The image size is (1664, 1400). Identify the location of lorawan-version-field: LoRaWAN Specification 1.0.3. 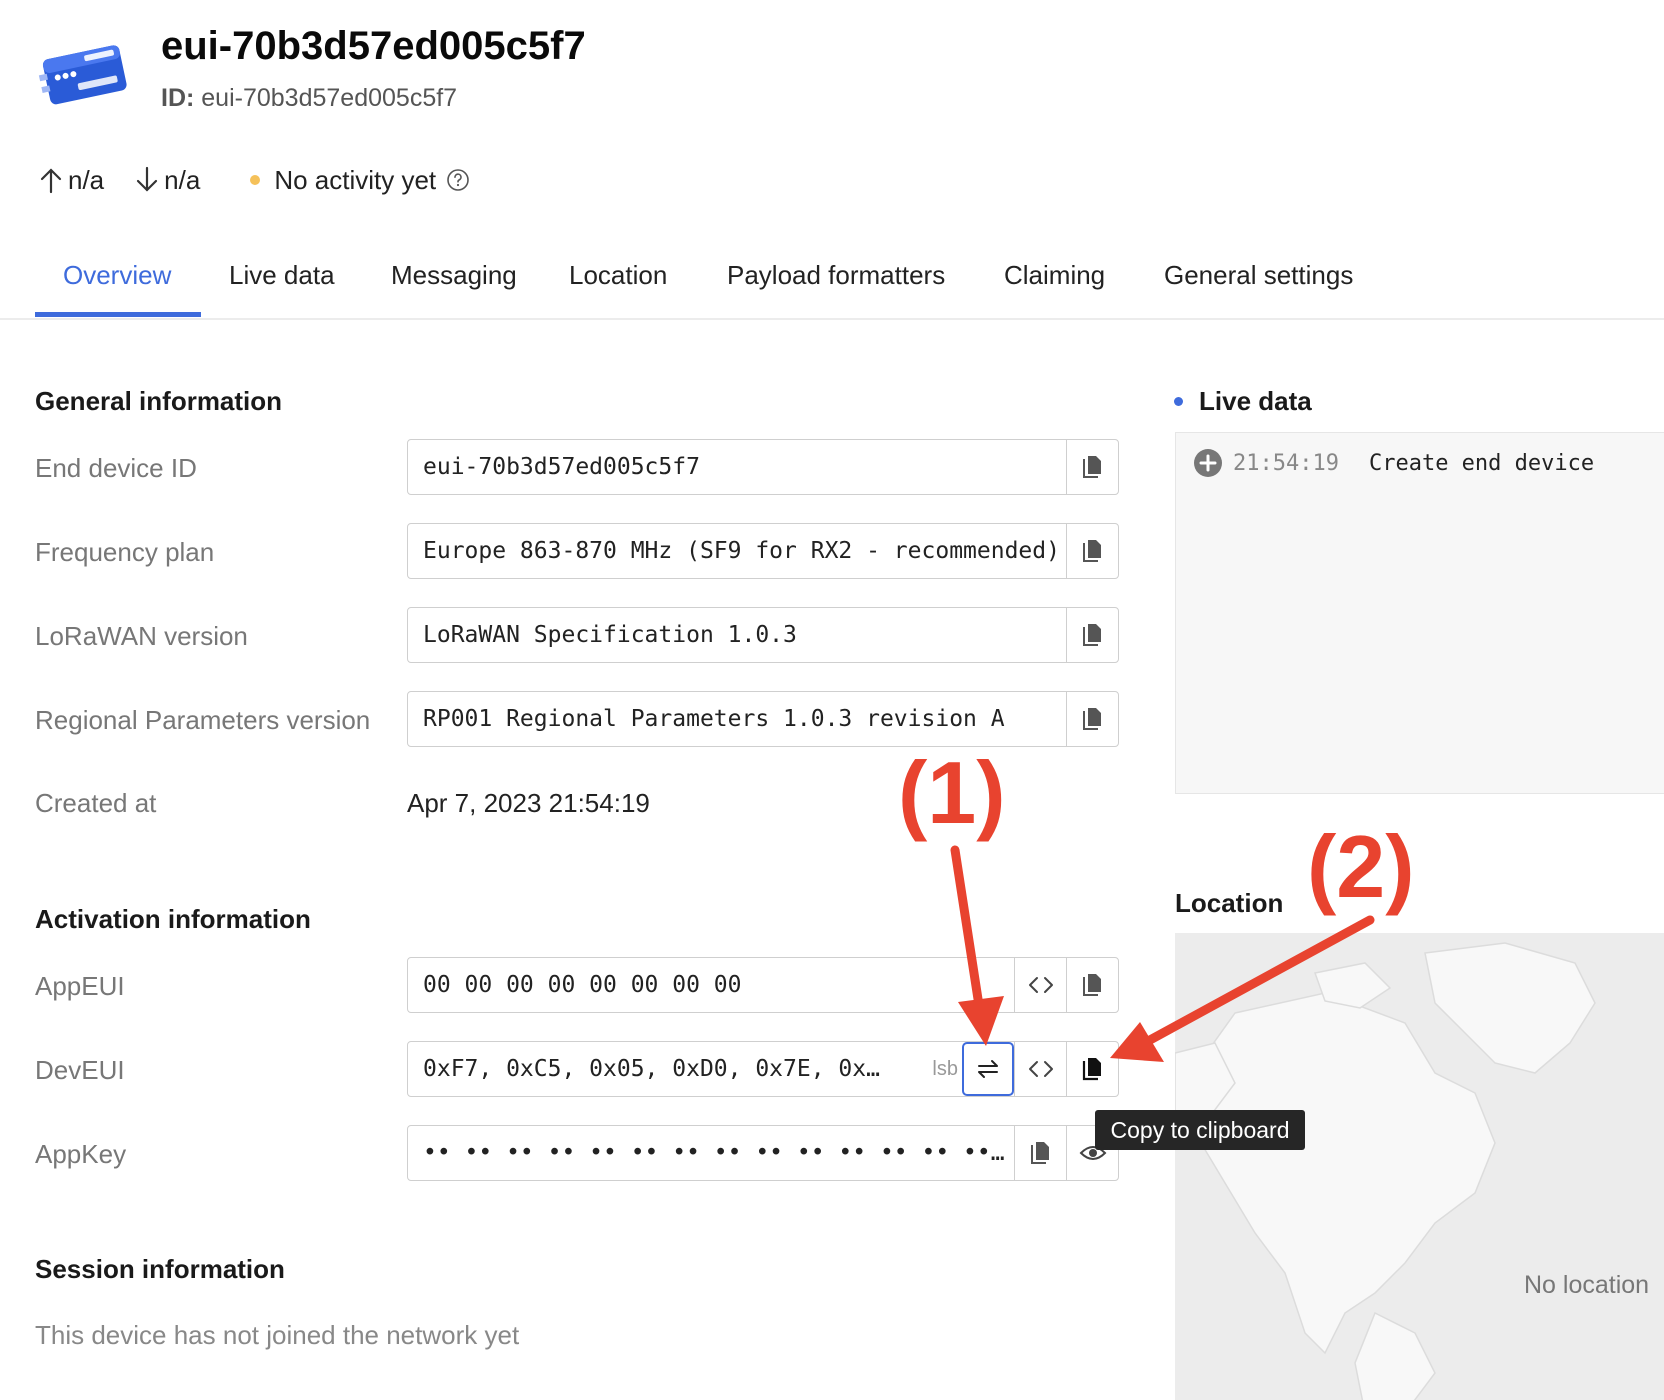
(763, 635).